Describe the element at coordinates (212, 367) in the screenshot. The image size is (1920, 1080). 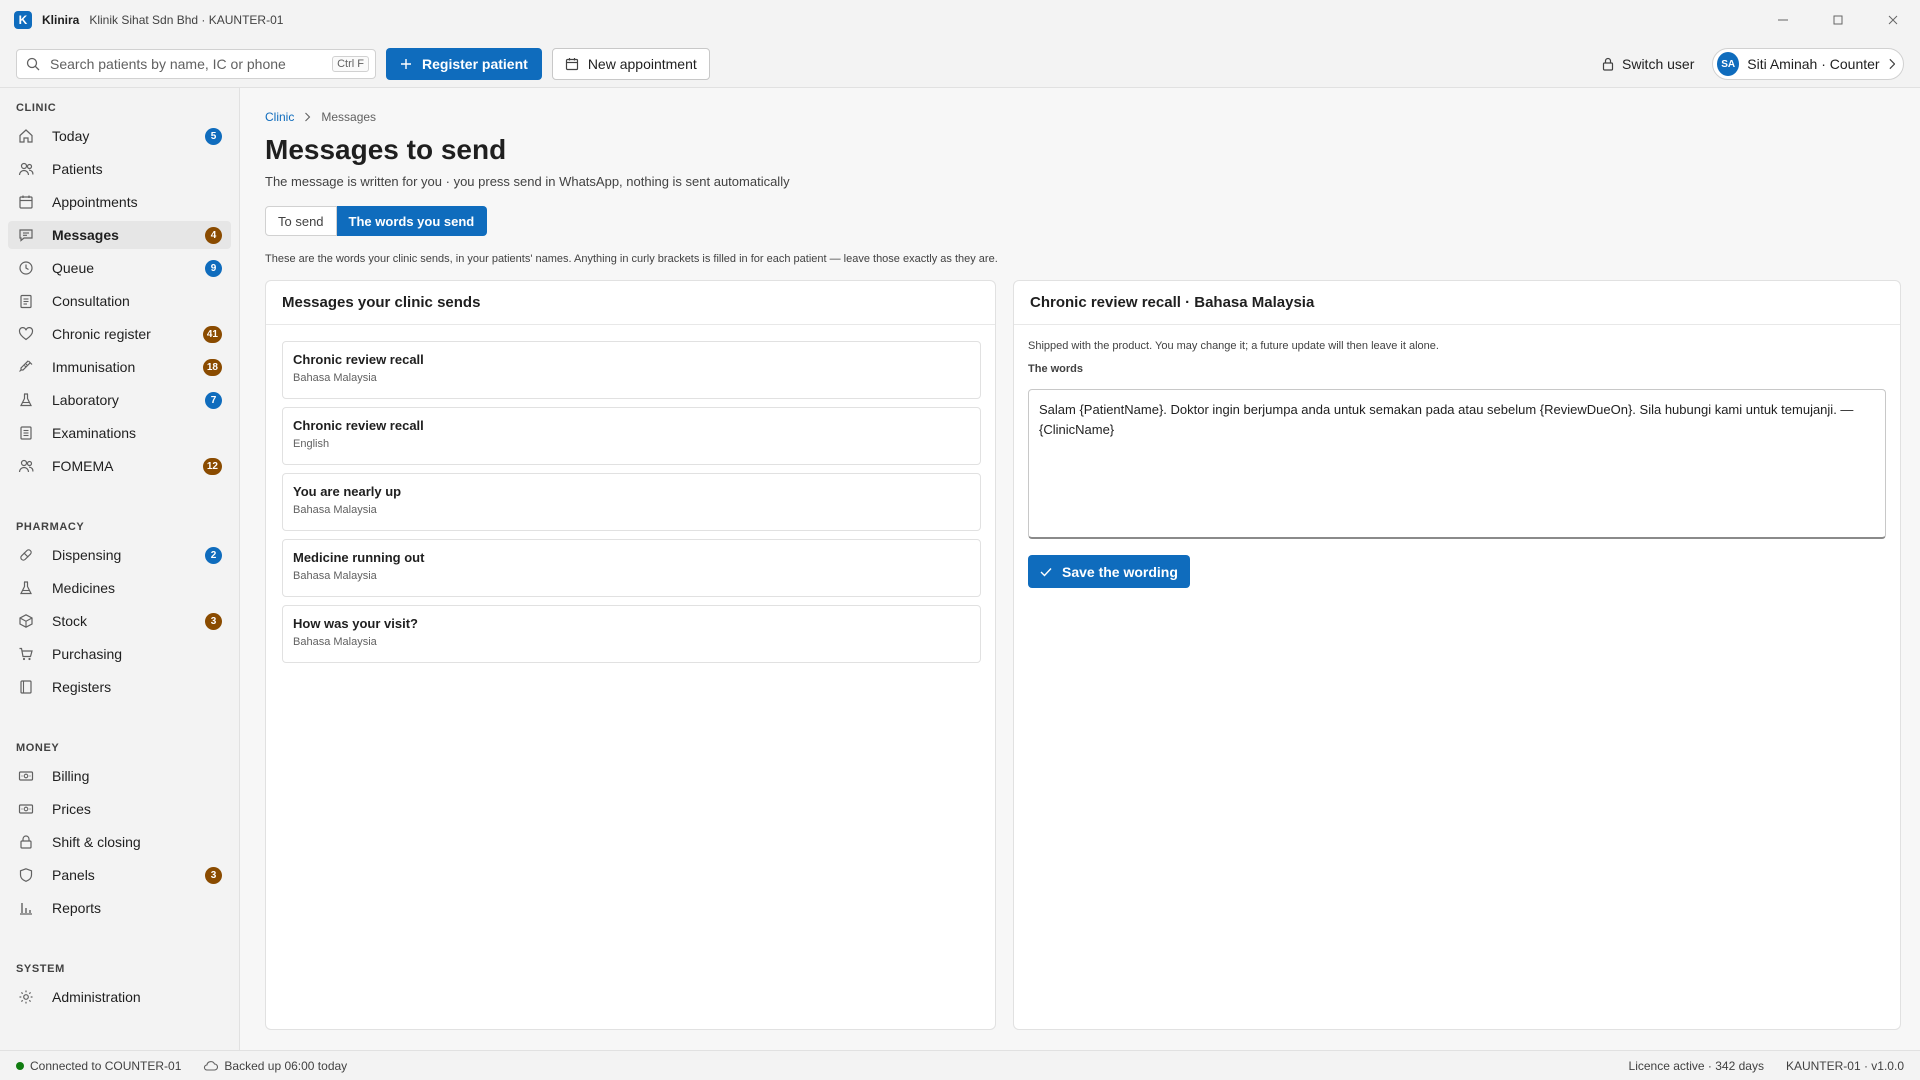
I see `count-badge: 18` at that location.